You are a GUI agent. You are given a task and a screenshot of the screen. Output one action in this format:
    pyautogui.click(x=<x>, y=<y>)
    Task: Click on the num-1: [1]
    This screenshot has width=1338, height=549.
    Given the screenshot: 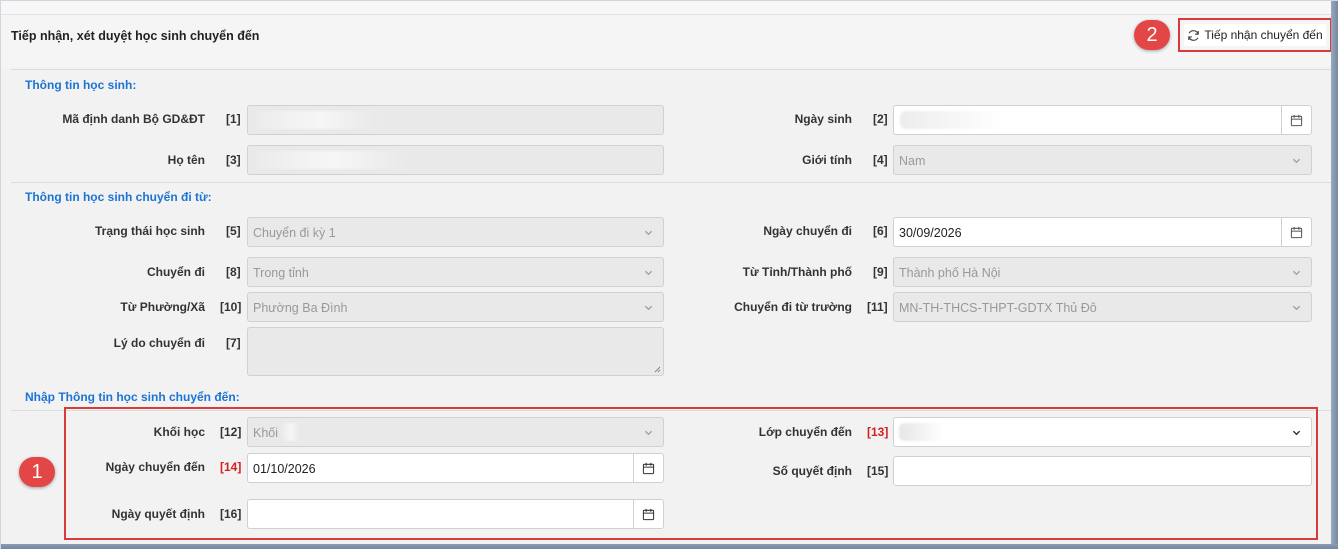 What is the action you would take?
    pyautogui.click(x=233, y=119)
    